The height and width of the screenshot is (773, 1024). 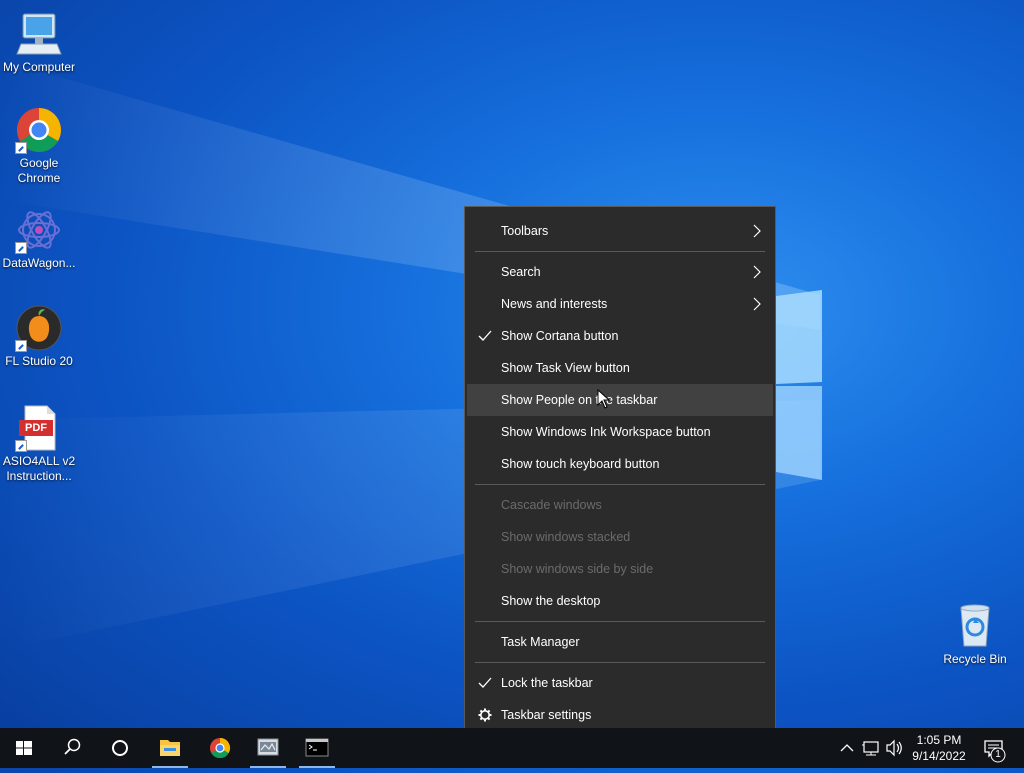 I want to click on desktop-icon-recycle-bin: Recycle Bin, so click(x=975, y=634).